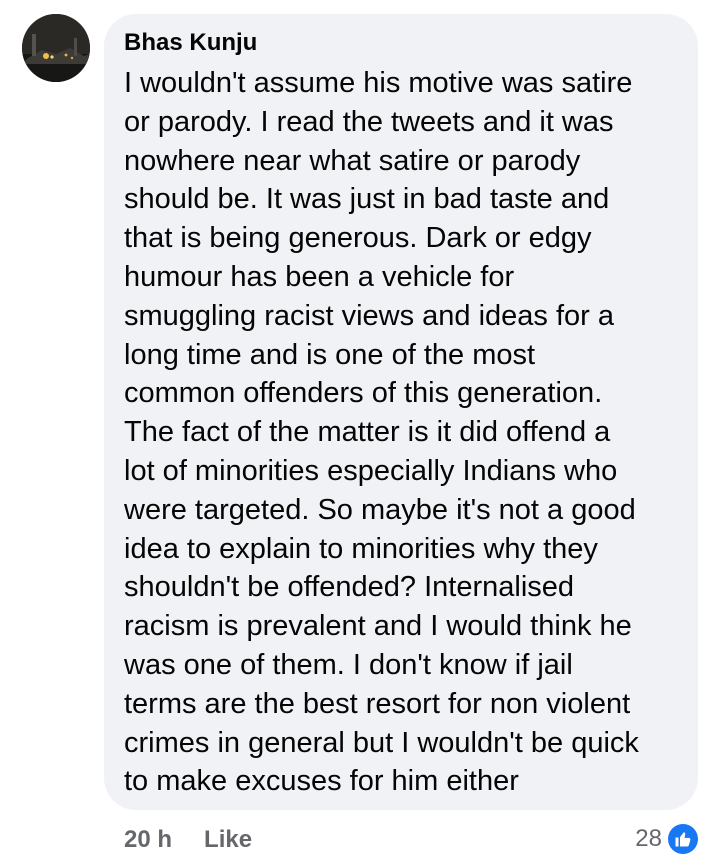 The width and height of the screenshot is (720, 865). I want to click on comment-line: common offenders of this generation., so click(363, 393).